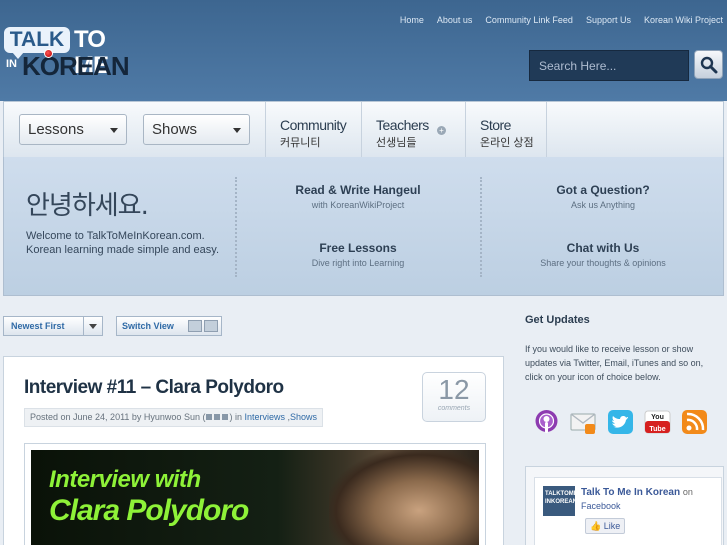 This screenshot has height=545, width=727. Describe the element at coordinates (56, 129) in the screenshot. I see `lessons-dropdown-label: Lessons` at that location.